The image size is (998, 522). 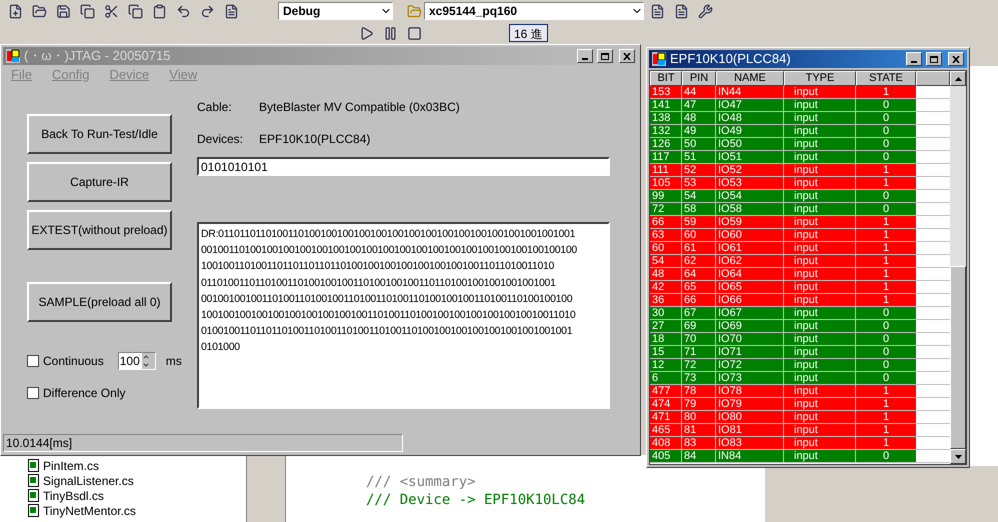 I want to click on table-cell: IO59, so click(x=750, y=222).